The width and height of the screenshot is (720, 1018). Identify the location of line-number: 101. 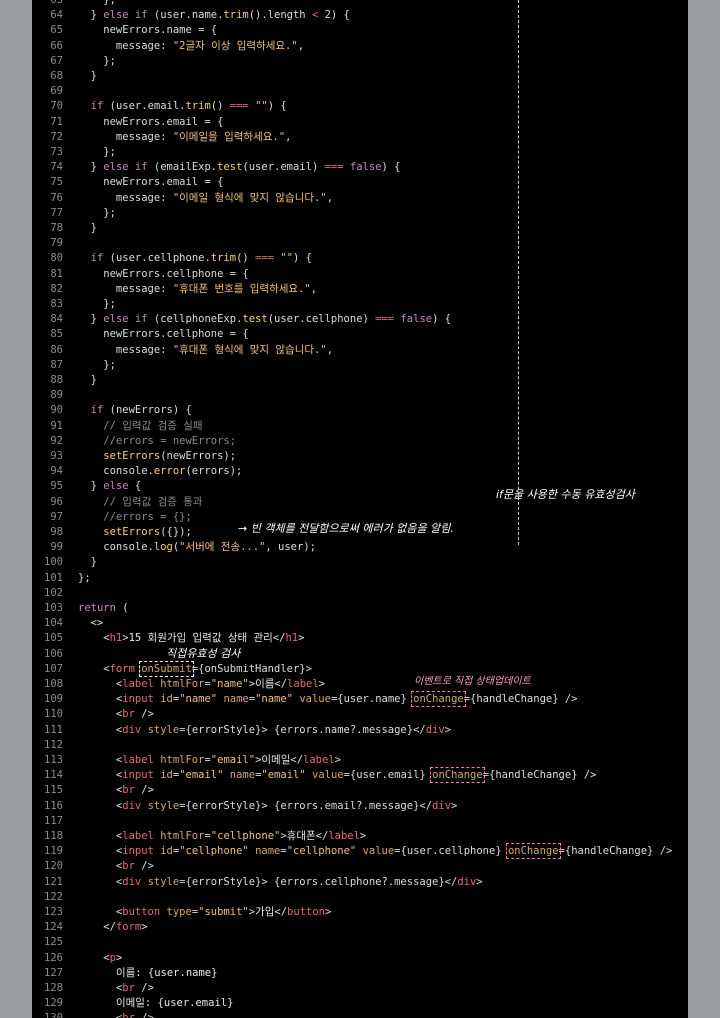
(53, 577).